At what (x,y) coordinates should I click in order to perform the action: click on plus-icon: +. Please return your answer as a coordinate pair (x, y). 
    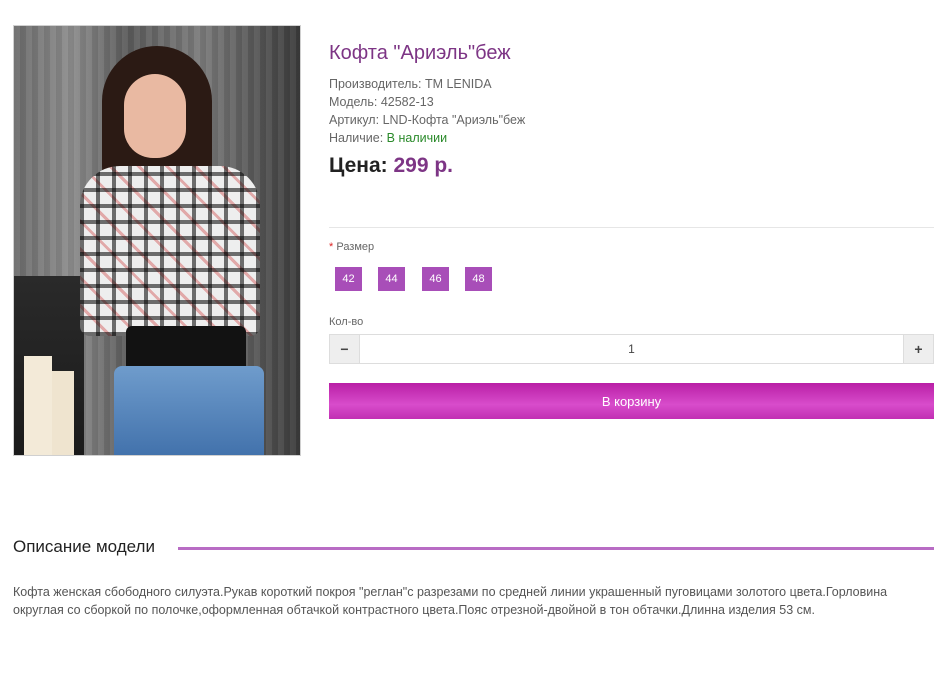
    Looking at the image, I should click on (918, 349).